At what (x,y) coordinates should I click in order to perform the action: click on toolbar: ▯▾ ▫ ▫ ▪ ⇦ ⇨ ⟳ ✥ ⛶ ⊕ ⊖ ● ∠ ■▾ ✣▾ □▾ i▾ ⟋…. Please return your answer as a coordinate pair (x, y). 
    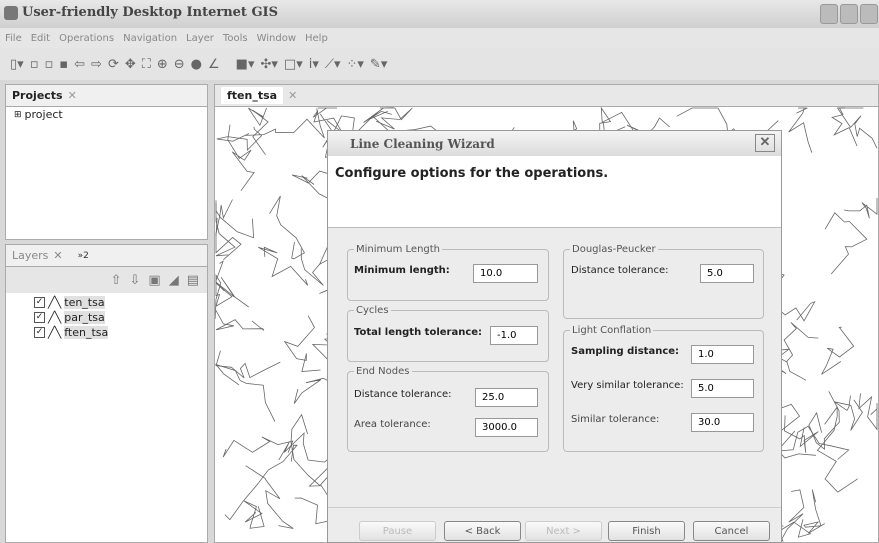
    Looking at the image, I should click on (439, 64).